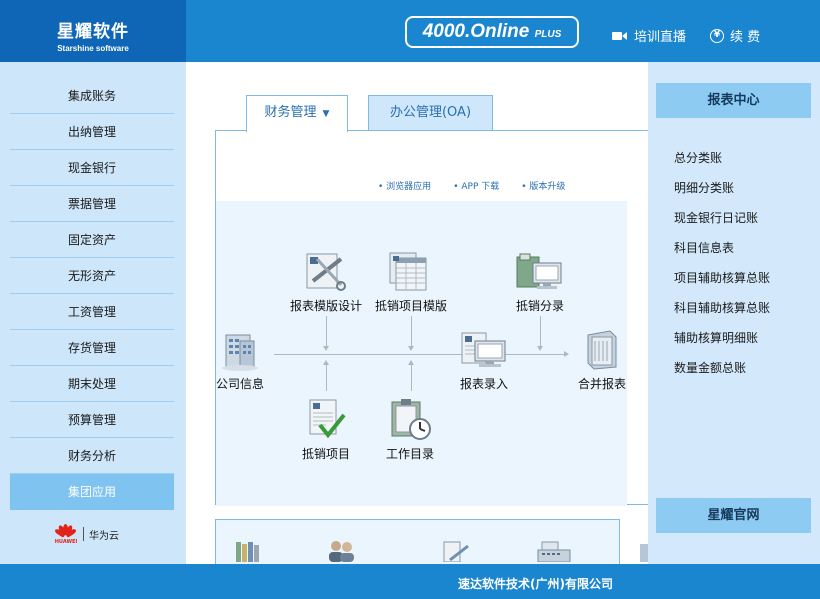 This screenshot has height=599, width=820. Describe the element at coordinates (92, 168) in the screenshot. I see `sidebar-item-cash-bank: 现金银行` at that location.